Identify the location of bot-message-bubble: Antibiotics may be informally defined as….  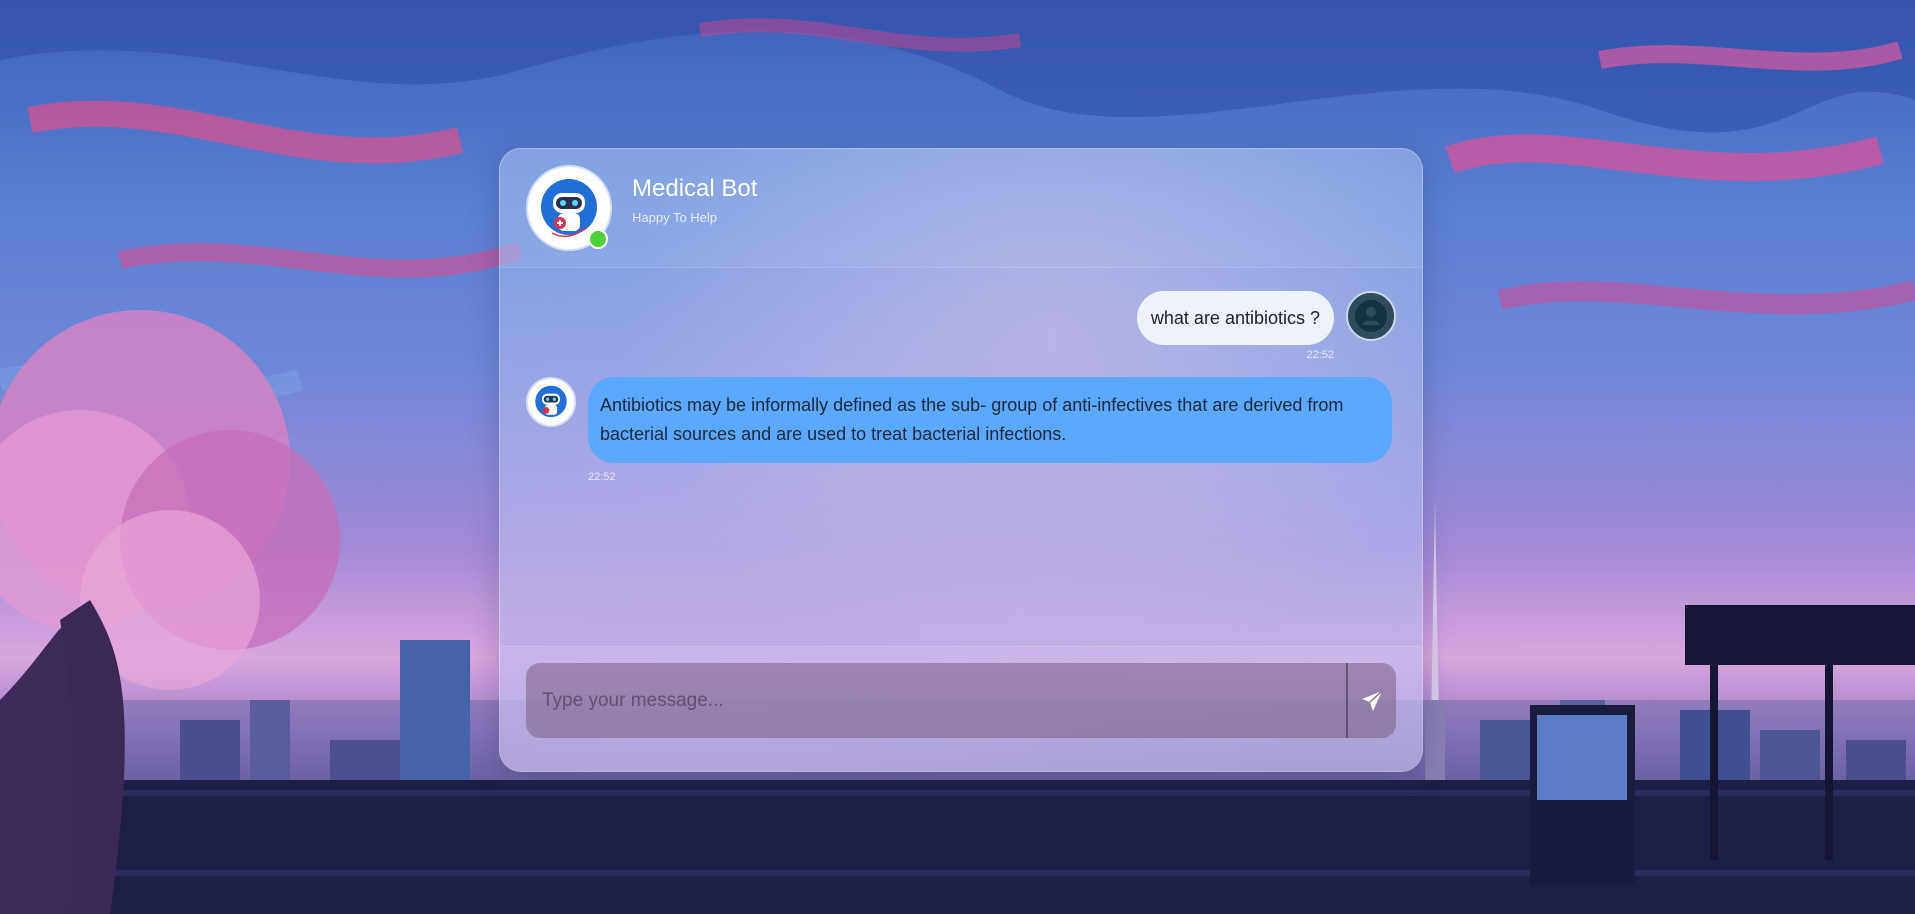
(990, 420).